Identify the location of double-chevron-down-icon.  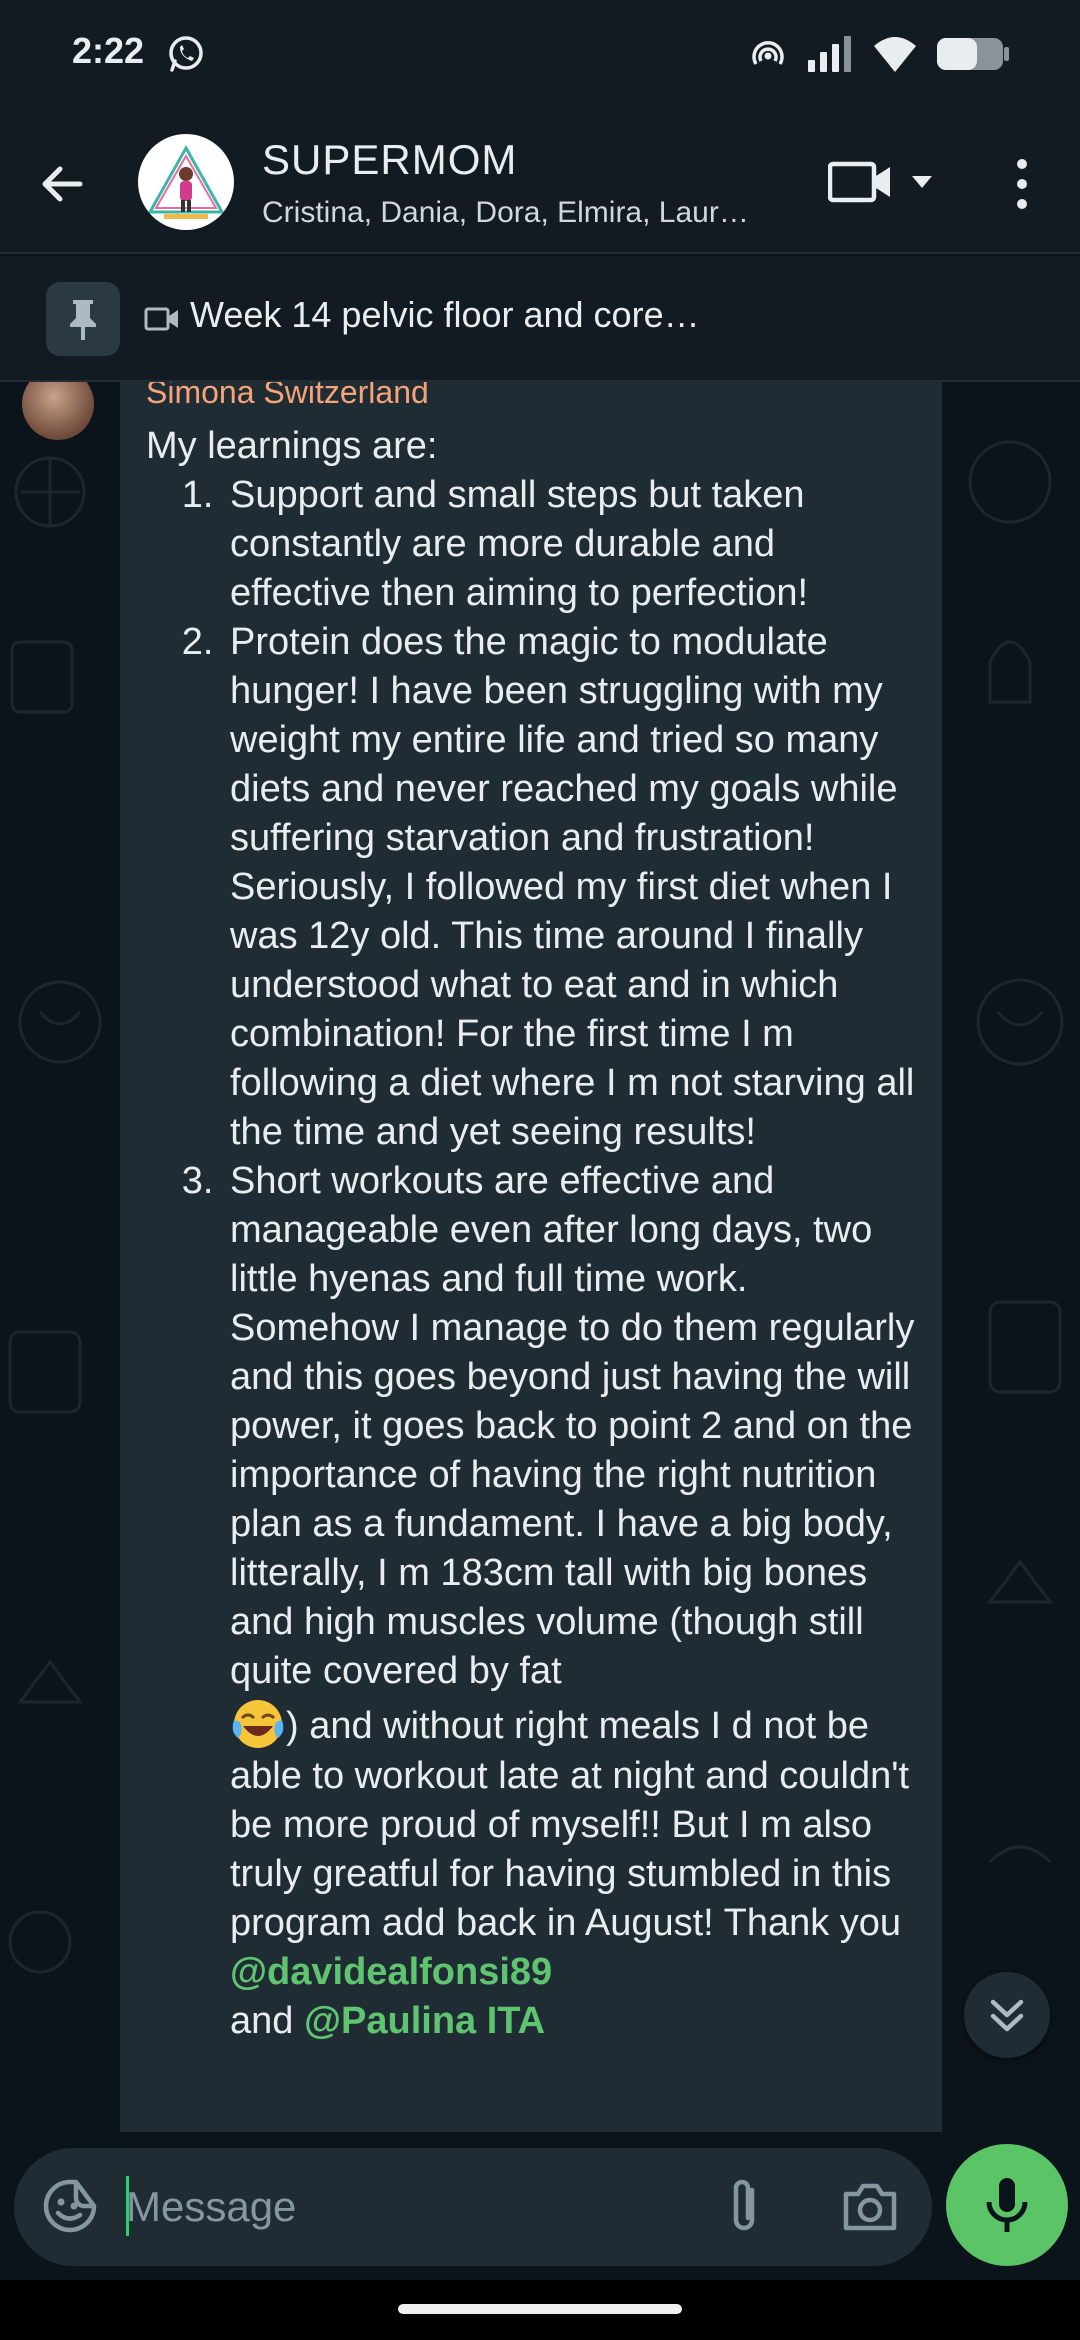
(1007, 2015).